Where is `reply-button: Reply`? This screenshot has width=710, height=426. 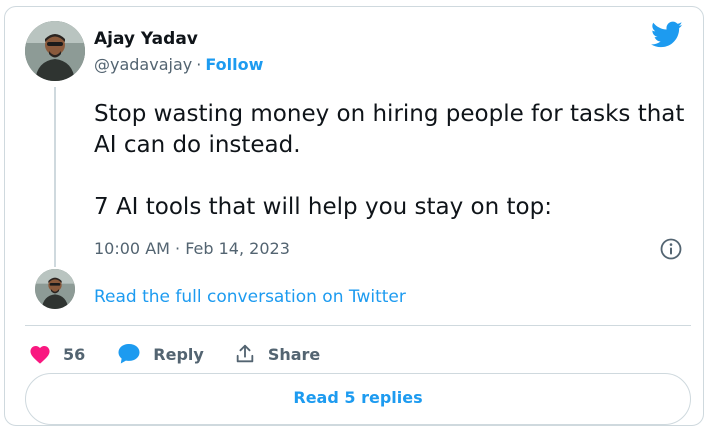
reply-button: Reply is located at coordinates (160, 354).